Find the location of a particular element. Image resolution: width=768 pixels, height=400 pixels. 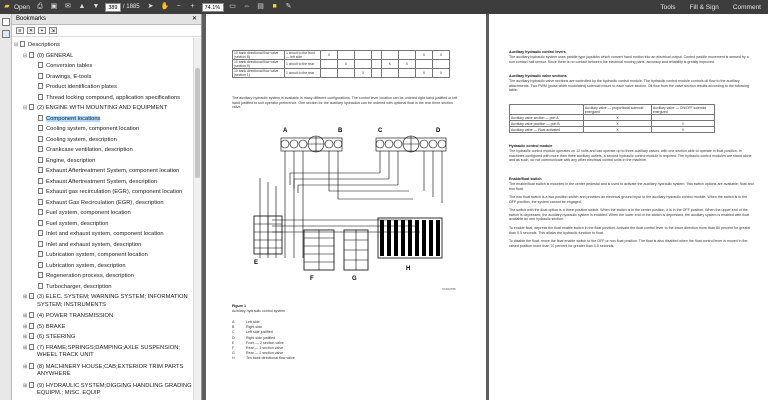

print-icon: ⎙ is located at coordinates (40, 6).